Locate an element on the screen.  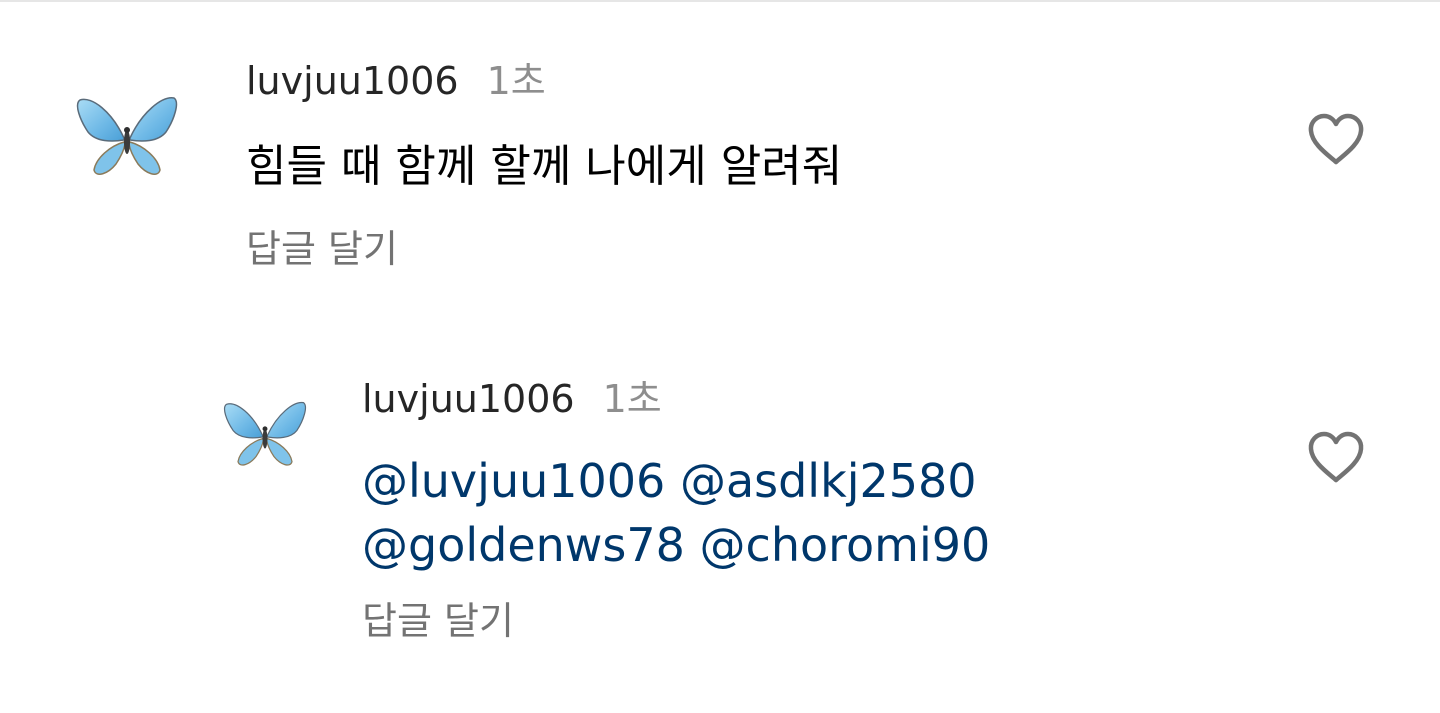
mention-link: @goldenws78 is located at coordinates (523, 545).